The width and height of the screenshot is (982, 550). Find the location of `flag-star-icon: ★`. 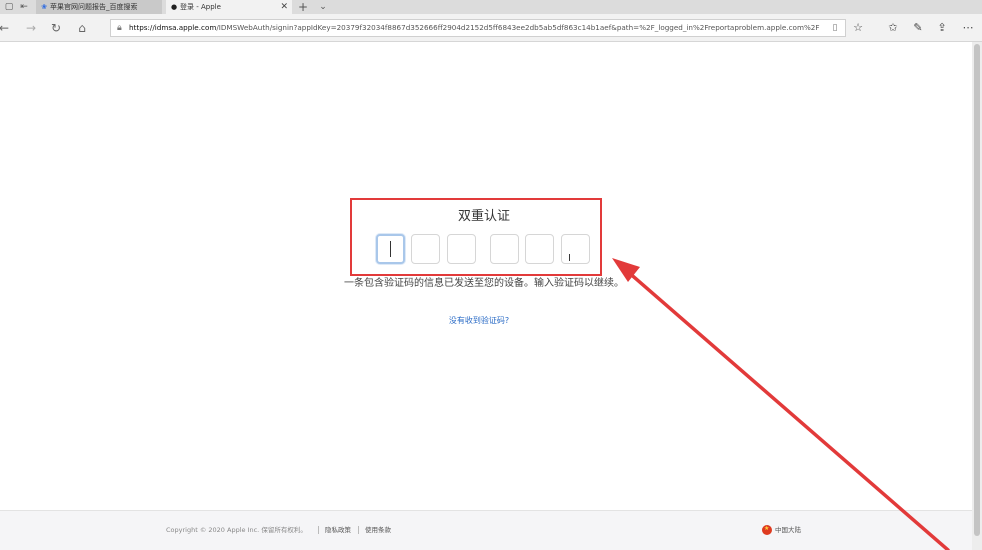

flag-star-icon: ★ is located at coordinates (767, 528).